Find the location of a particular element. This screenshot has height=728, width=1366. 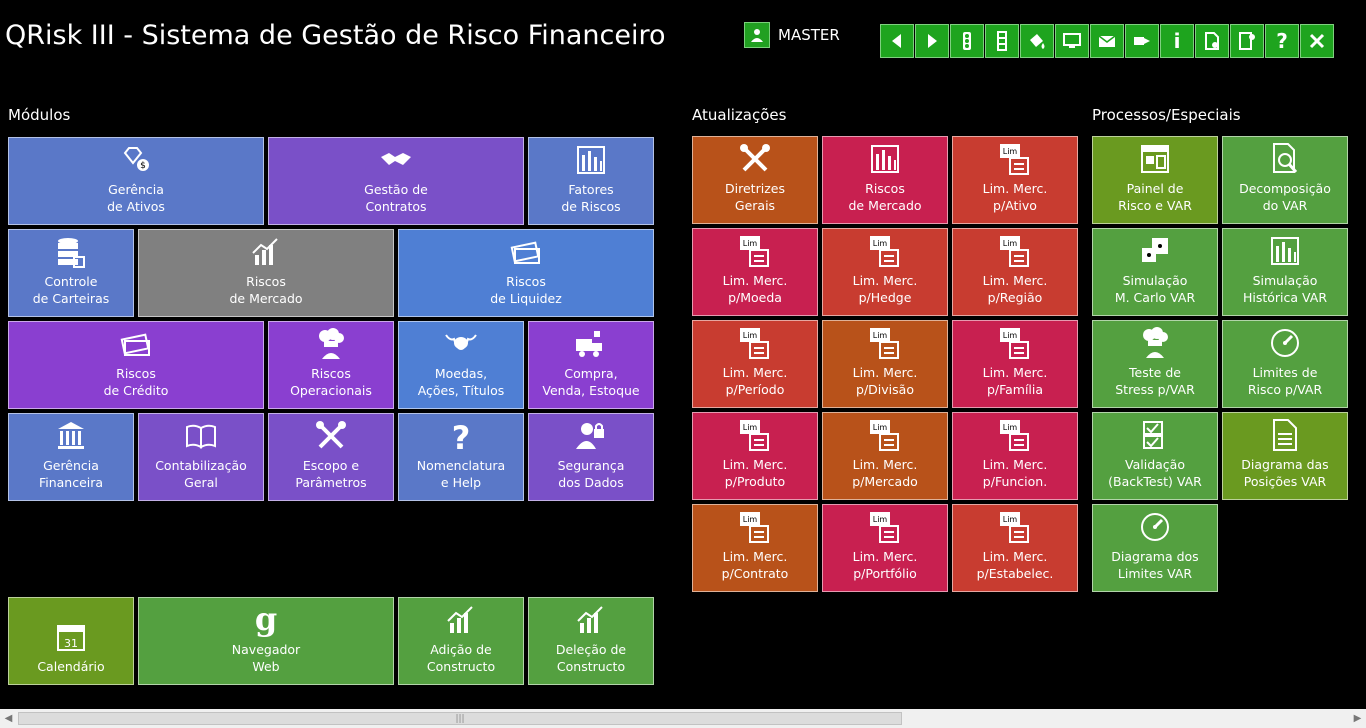

tile-label: Lim. Merc. p/Divisão is located at coordinates (885, 381).